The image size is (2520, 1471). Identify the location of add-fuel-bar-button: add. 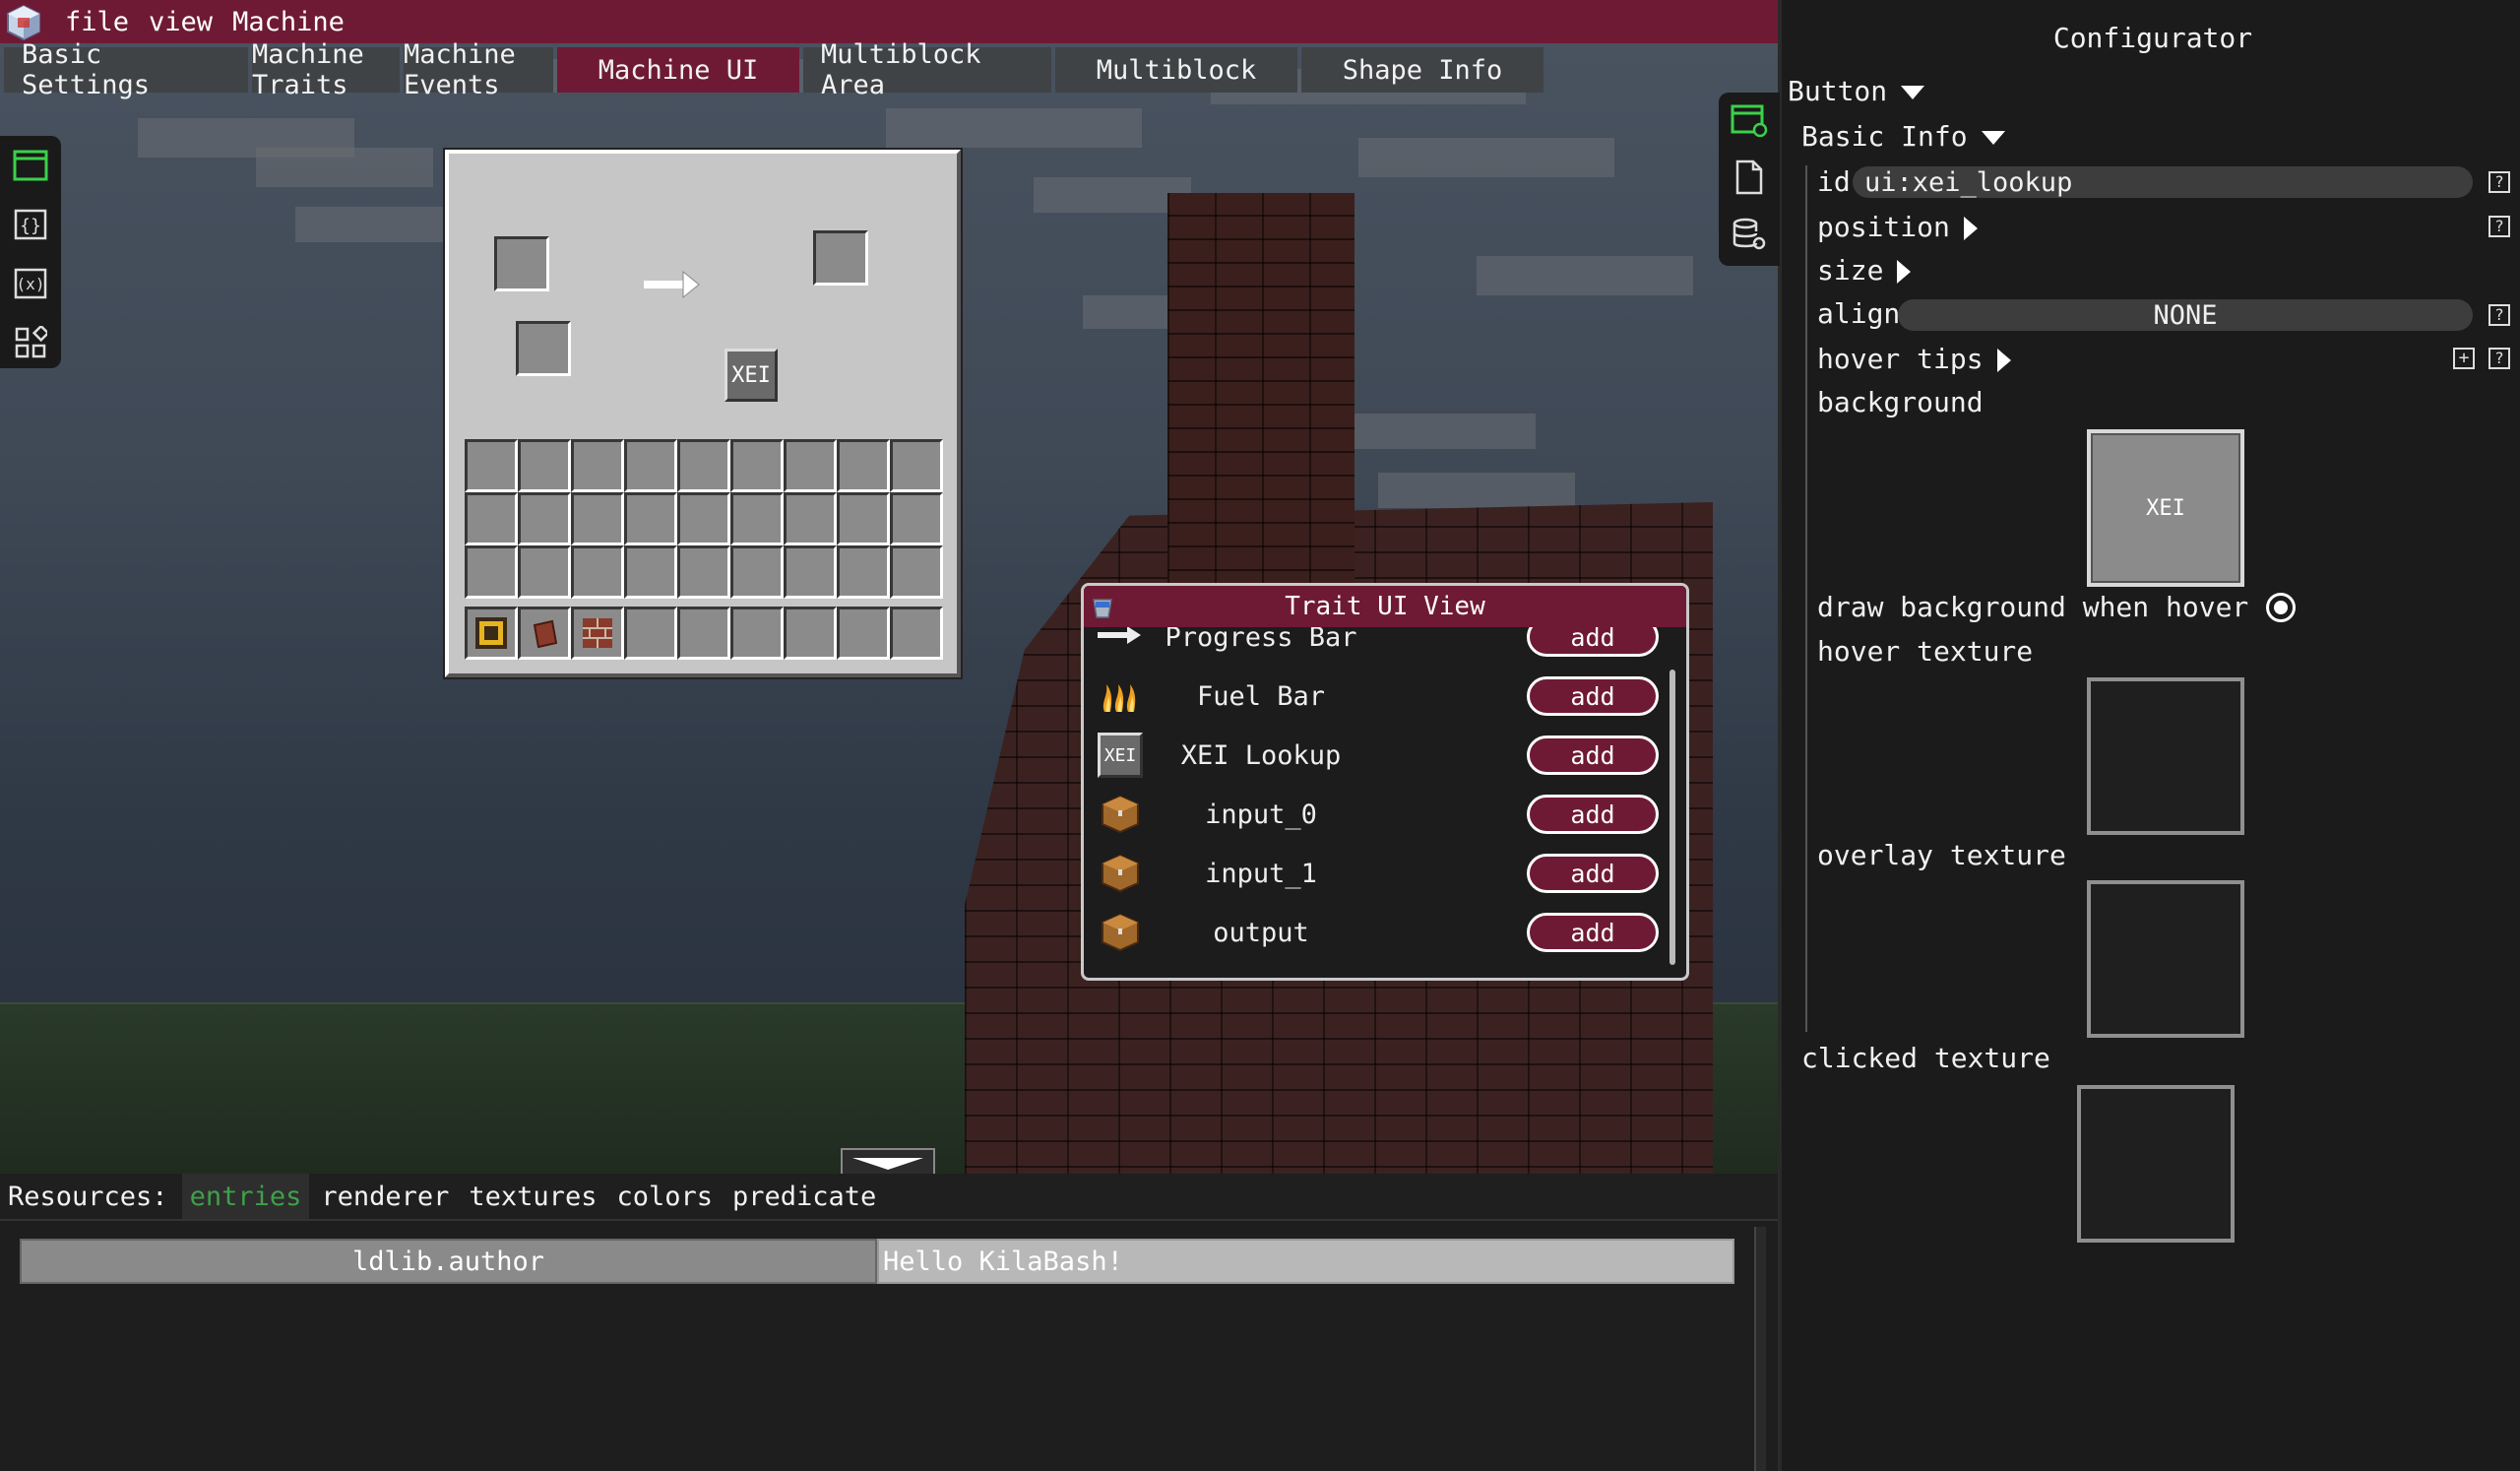
(1593, 696).